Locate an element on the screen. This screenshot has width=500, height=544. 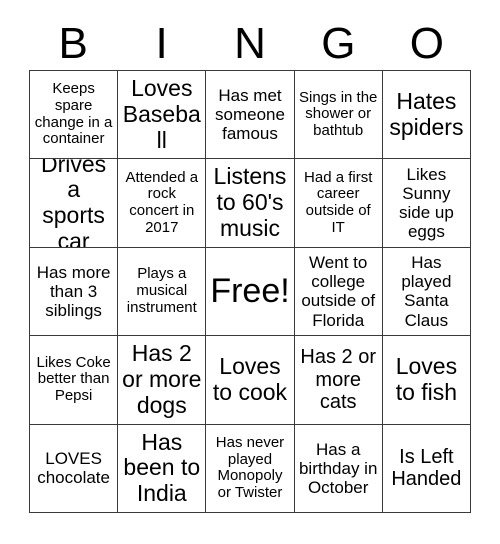
bingo-cell: Loves to cook is located at coordinates (250, 380).